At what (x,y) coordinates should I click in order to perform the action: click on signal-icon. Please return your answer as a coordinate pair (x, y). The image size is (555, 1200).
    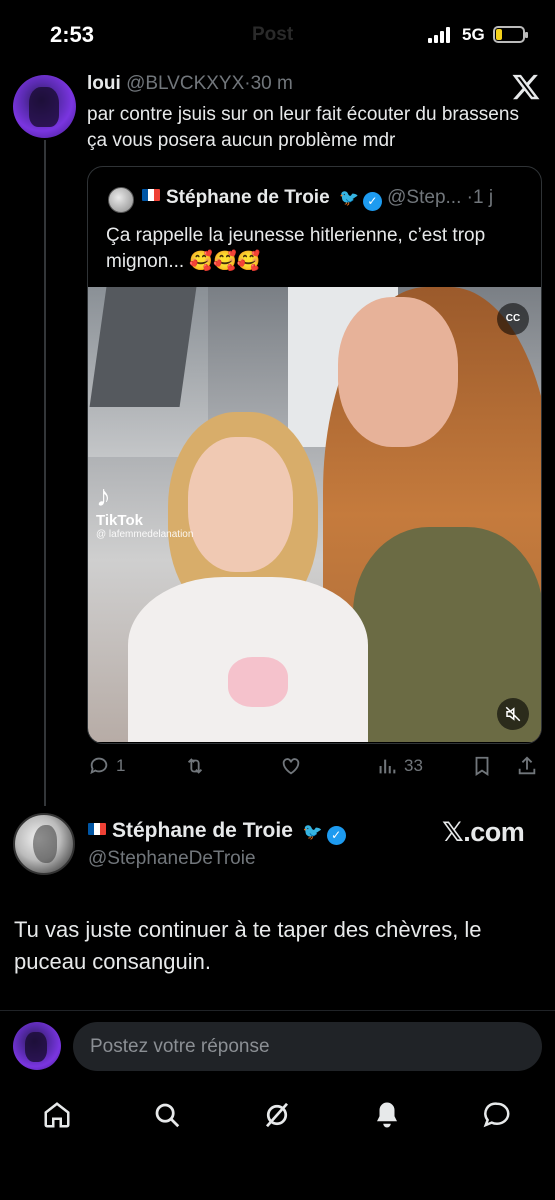
    Looking at the image, I should click on (441, 35).